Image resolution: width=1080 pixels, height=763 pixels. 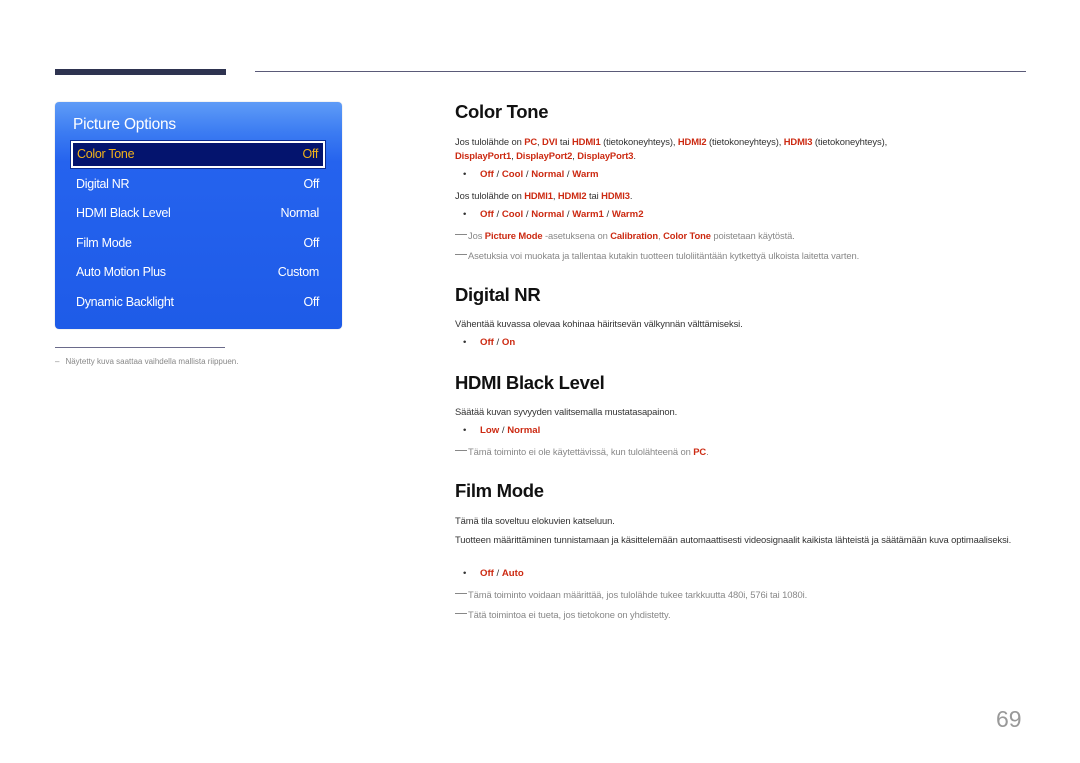 I want to click on footnote-dash: –, so click(x=57, y=361).